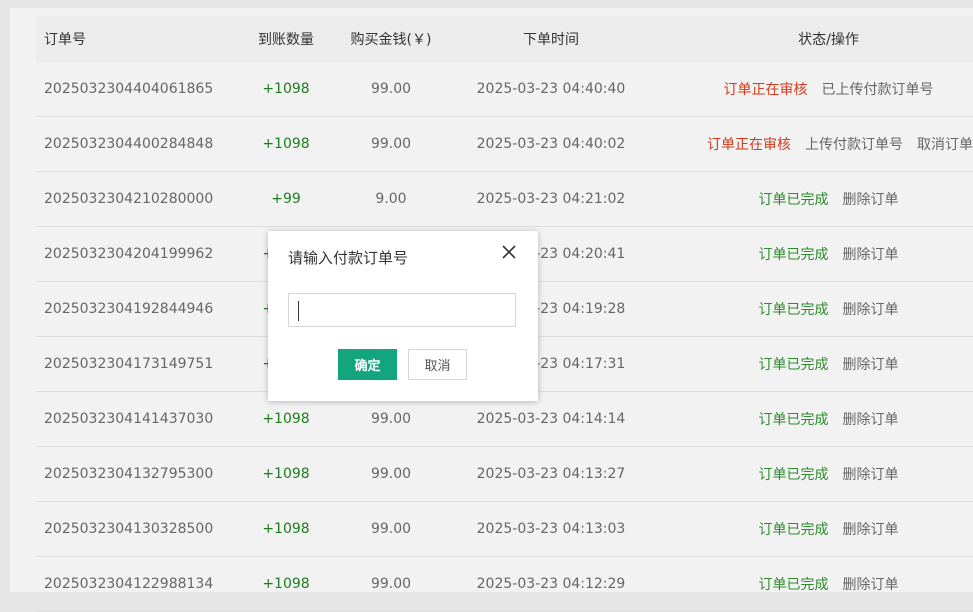 The height and width of the screenshot is (612, 973). What do you see at coordinates (509, 252) in the screenshot?
I see `close-icon` at bounding box center [509, 252].